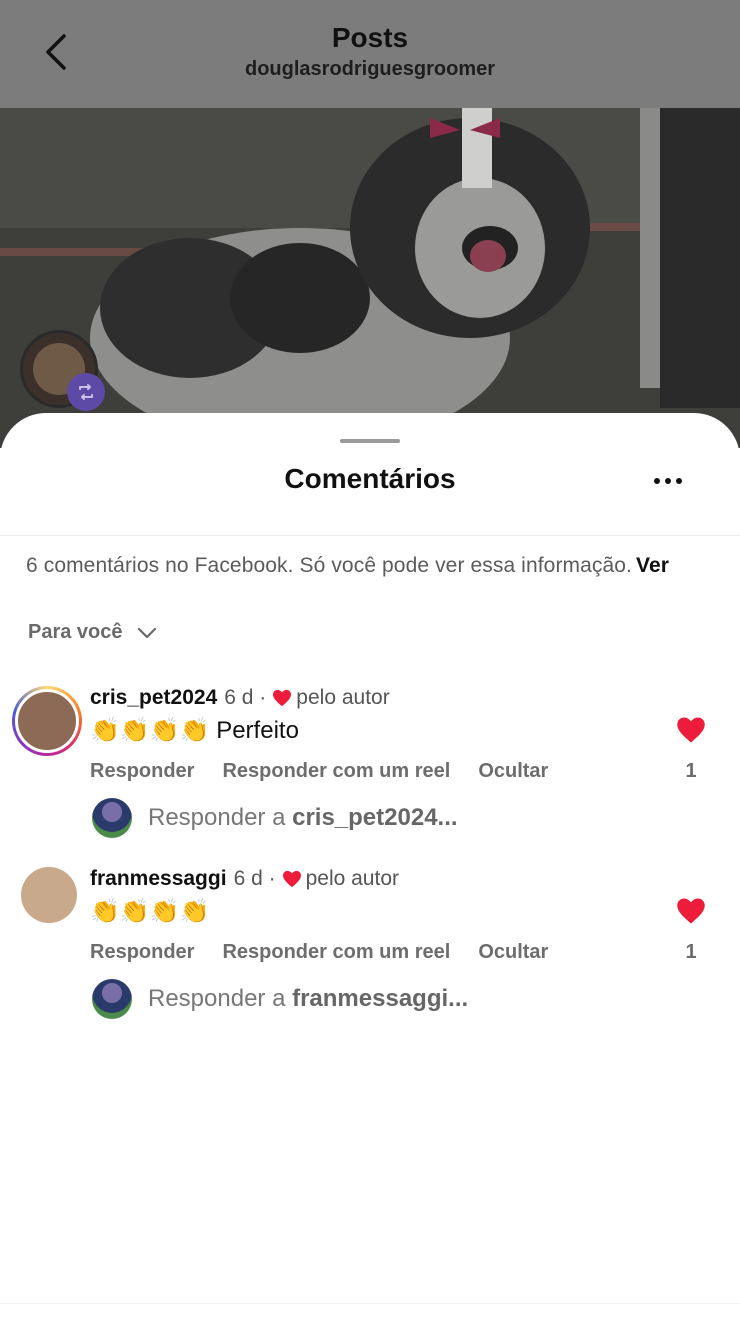 The height and width of the screenshot is (1317, 740). I want to click on more-options-button, so click(668, 481).